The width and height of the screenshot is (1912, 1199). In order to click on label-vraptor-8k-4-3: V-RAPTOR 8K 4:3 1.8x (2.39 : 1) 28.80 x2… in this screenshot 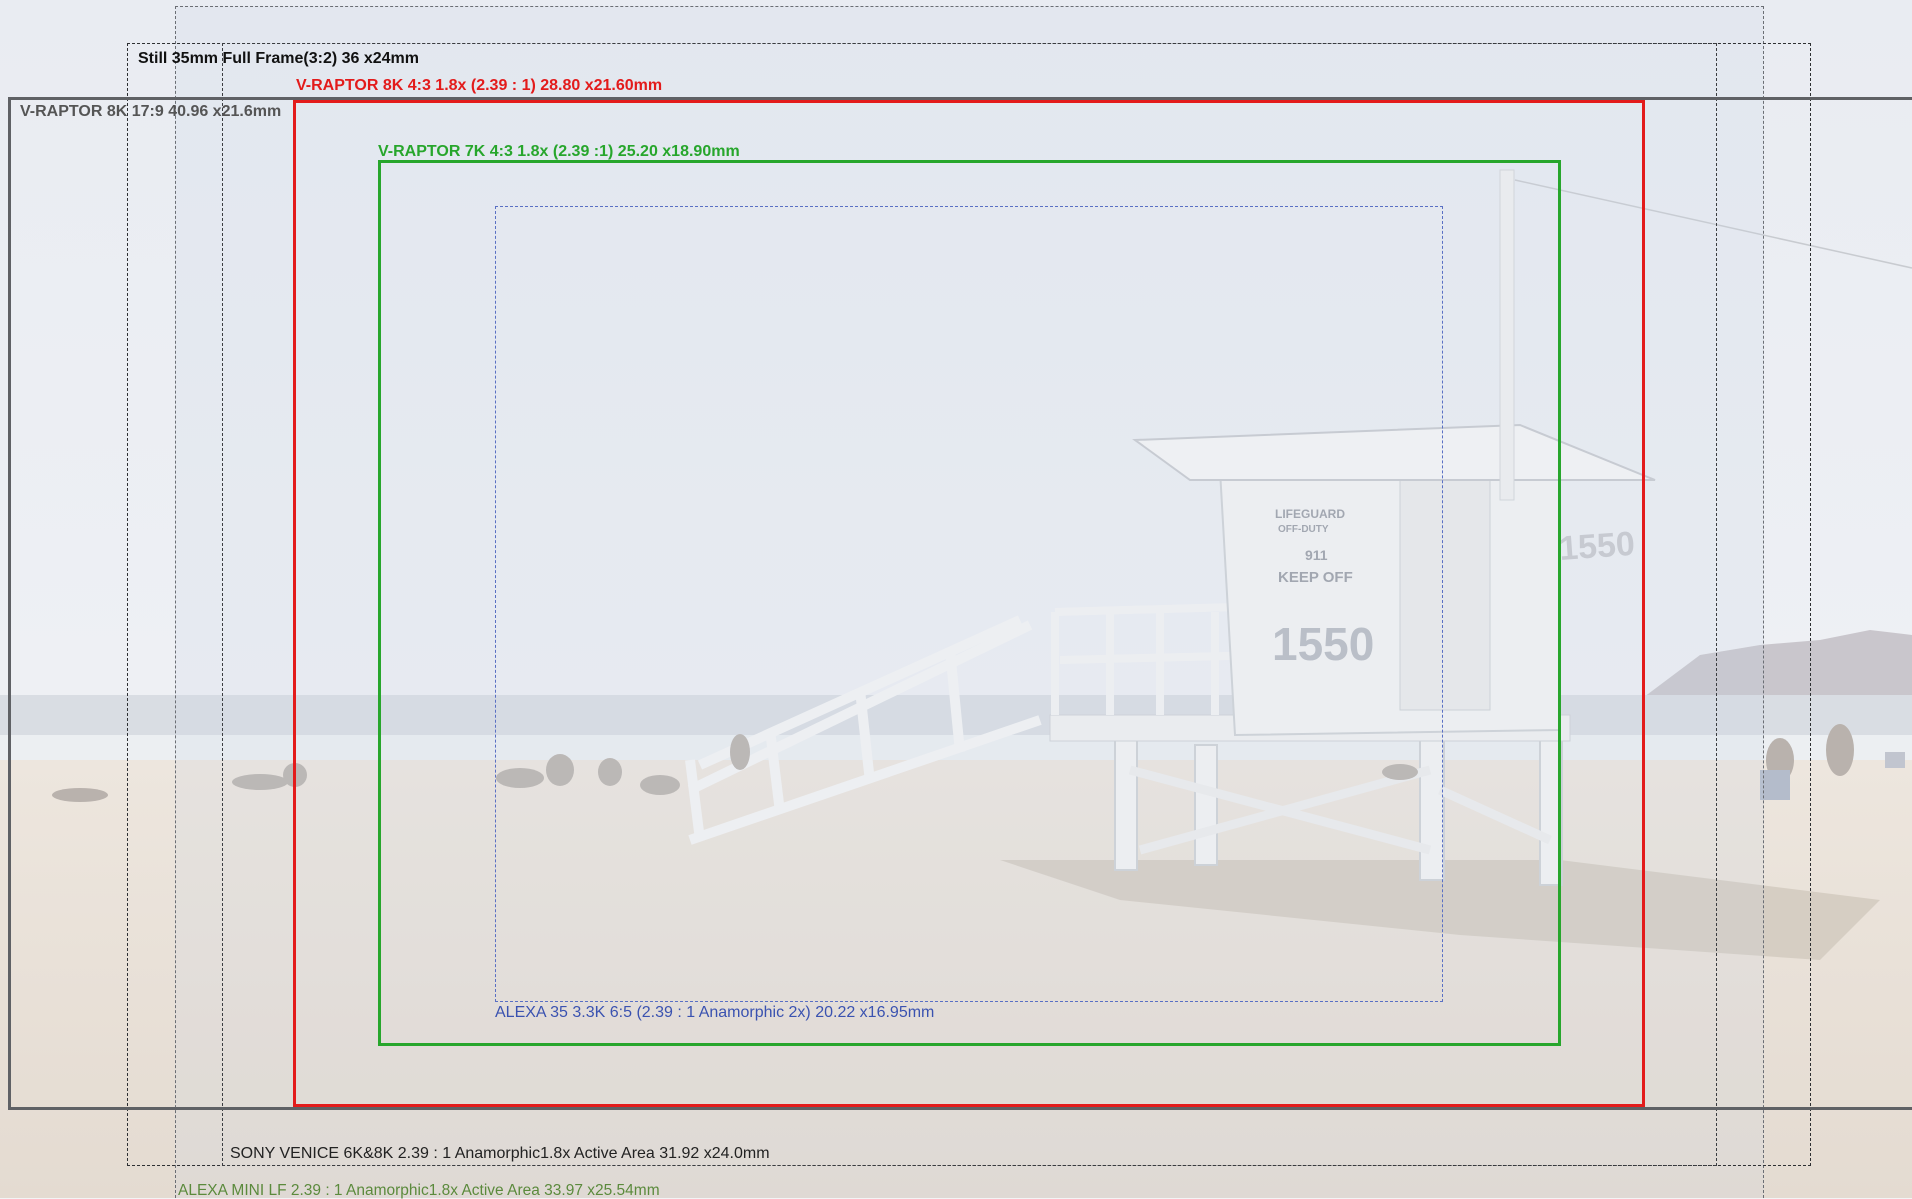, I will do `click(479, 85)`.